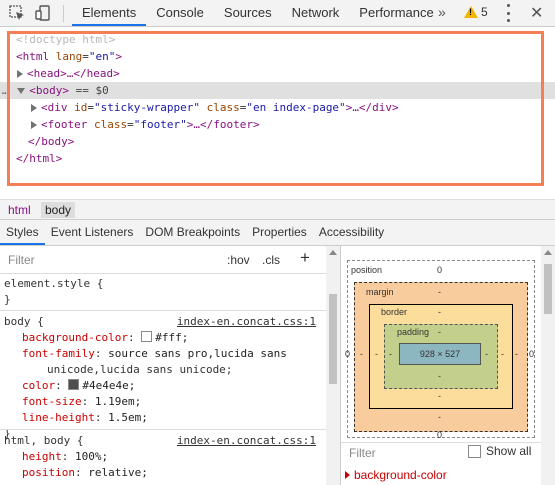  Describe the element at coordinates (361, 354) in the screenshot. I see `margin-left-value: -` at that location.